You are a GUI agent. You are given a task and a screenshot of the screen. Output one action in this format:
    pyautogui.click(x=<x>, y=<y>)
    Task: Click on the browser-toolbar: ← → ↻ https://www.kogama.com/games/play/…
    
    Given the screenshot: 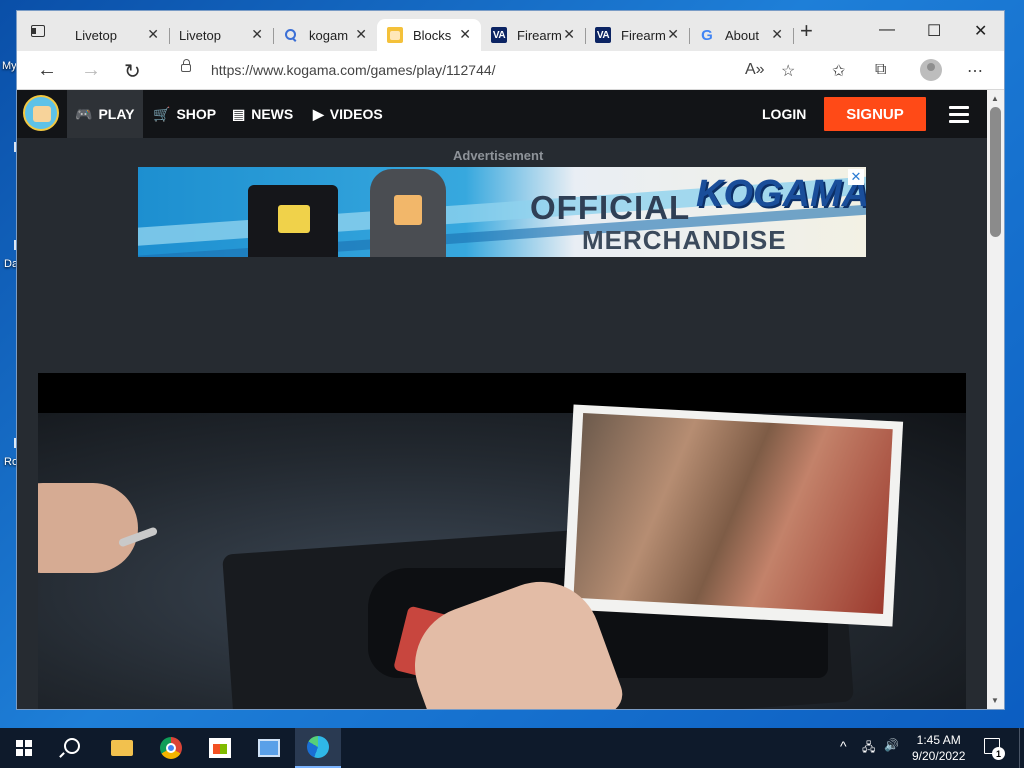 What is the action you would take?
    pyautogui.click(x=510, y=70)
    